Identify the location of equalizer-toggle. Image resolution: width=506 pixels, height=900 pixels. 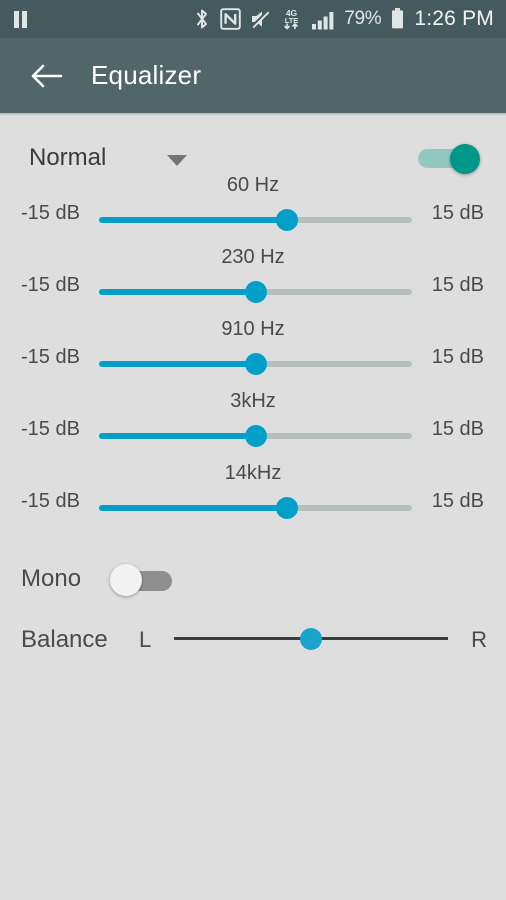
(449, 159).